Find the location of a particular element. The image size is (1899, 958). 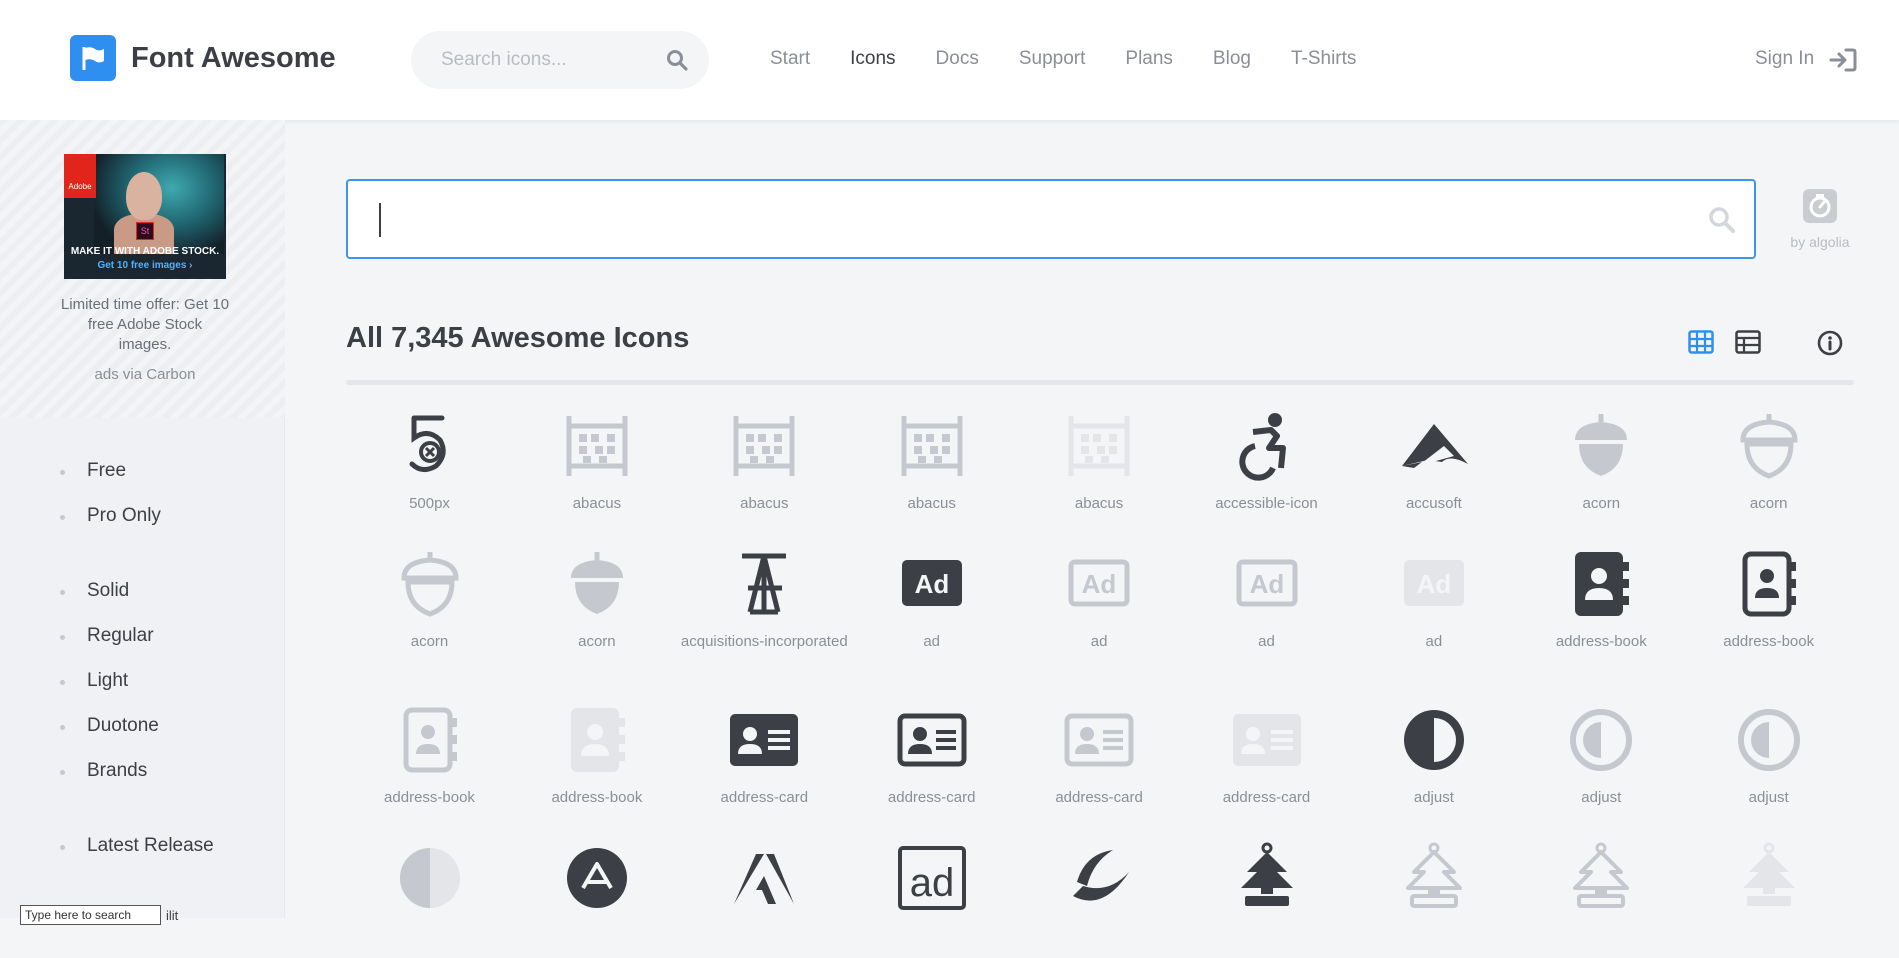

svg-text: ad is located at coordinates (931, 883).